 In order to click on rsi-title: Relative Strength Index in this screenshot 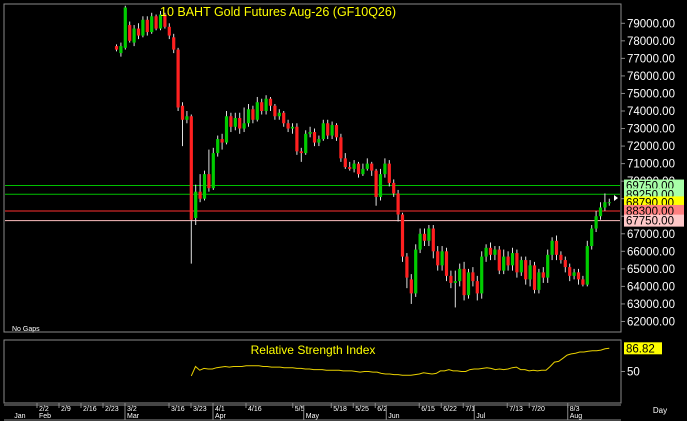, I will do `click(313, 350)`.